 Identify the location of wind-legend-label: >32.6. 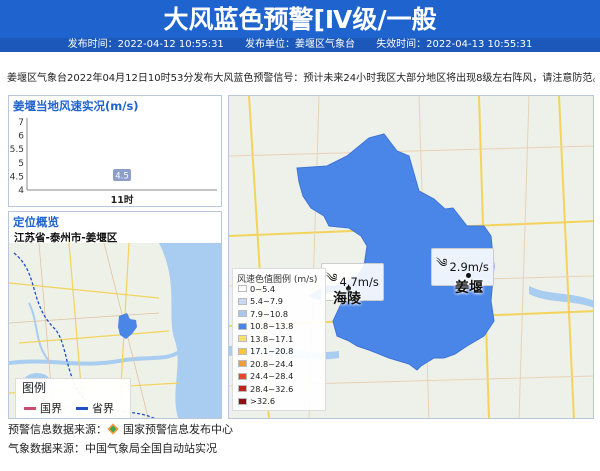
(263, 401).